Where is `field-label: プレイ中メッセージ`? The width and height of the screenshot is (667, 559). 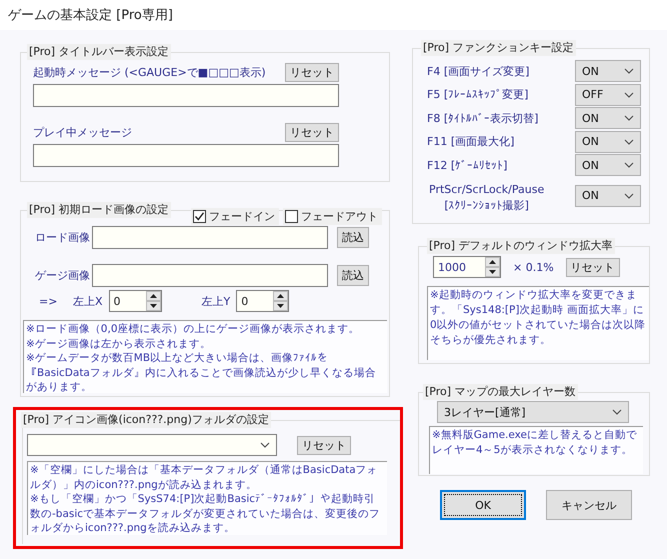
field-label: プレイ中メッセージ is located at coordinates (82, 133).